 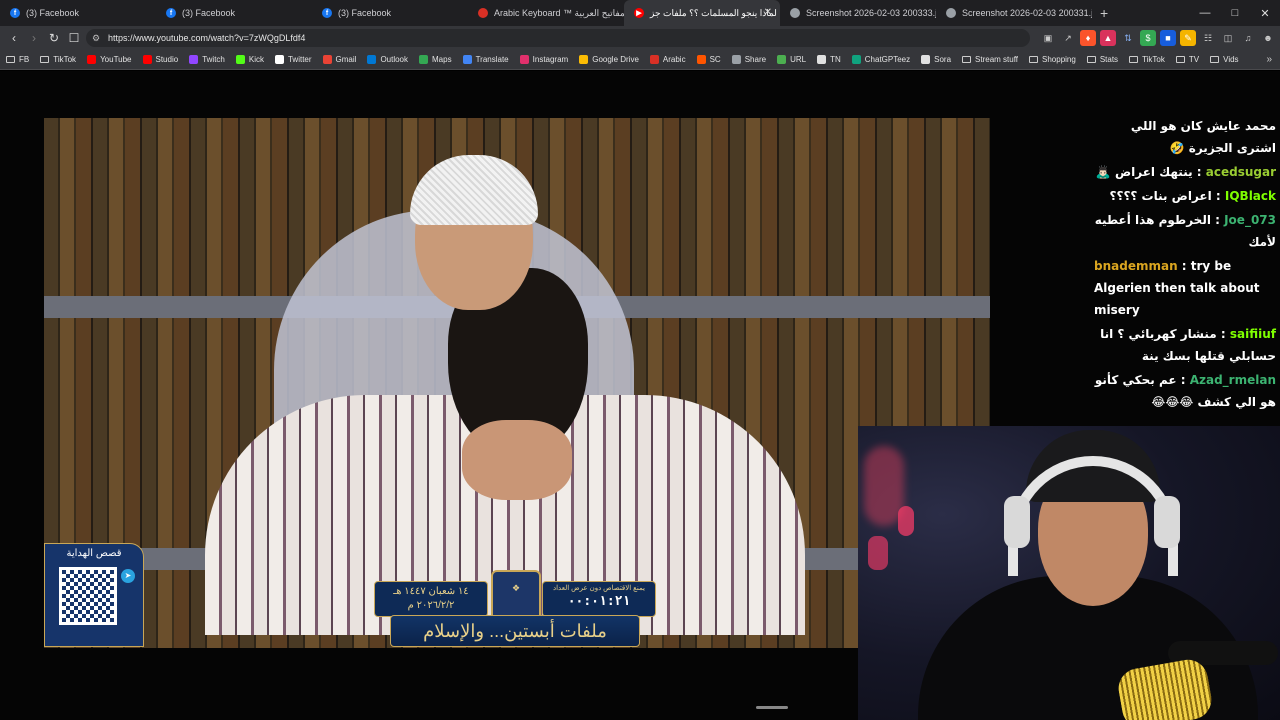 What do you see at coordinates (1109, 59) in the screenshot?
I see `bookmark-label: Stats` at bounding box center [1109, 59].